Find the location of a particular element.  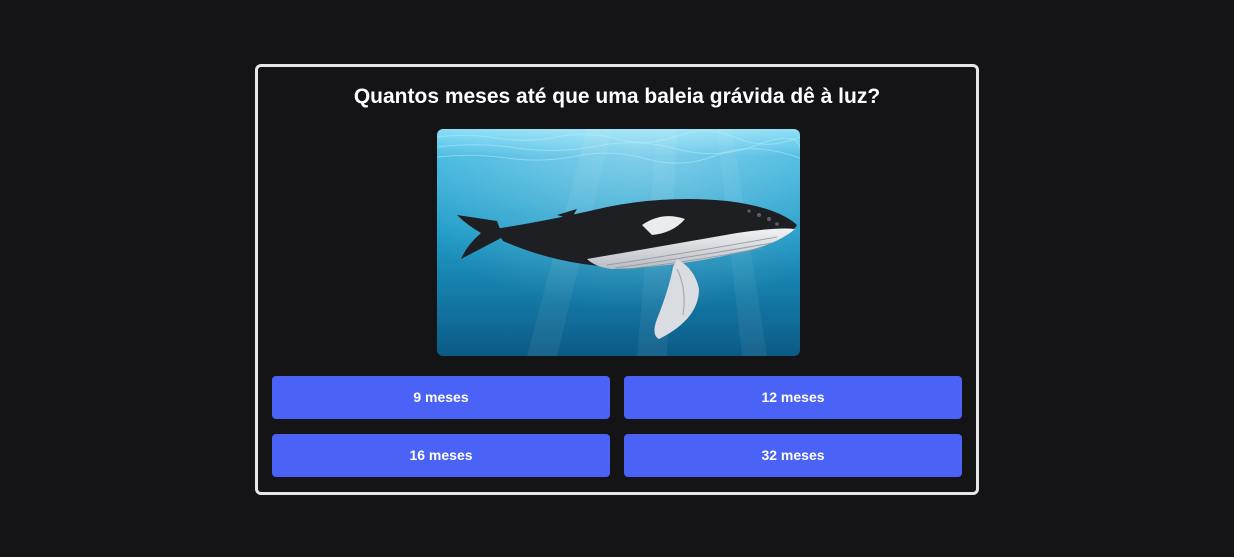

answer-button-4: 32 meses is located at coordinates (793, 455).